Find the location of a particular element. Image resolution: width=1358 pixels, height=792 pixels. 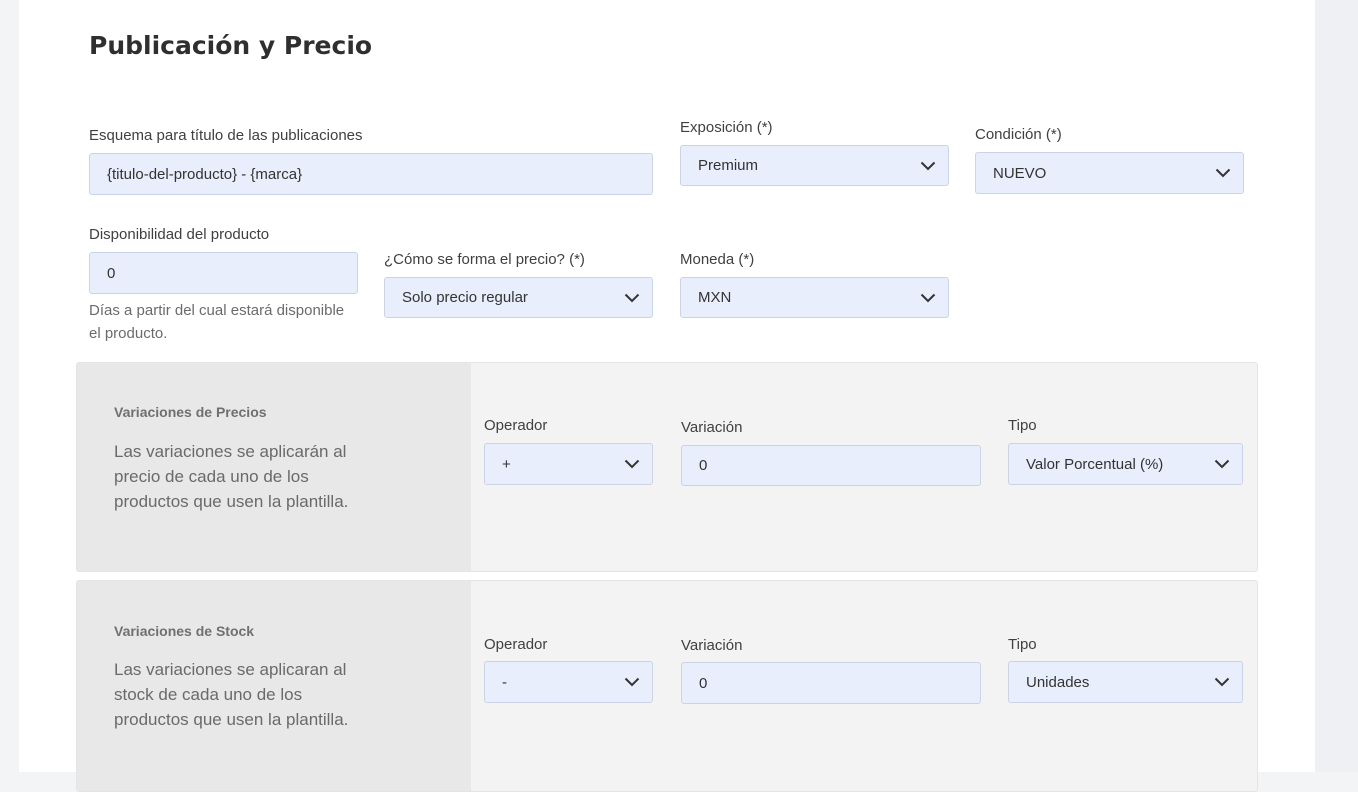

stock-type-select: Unidades is located at coordinates (1125, 682).